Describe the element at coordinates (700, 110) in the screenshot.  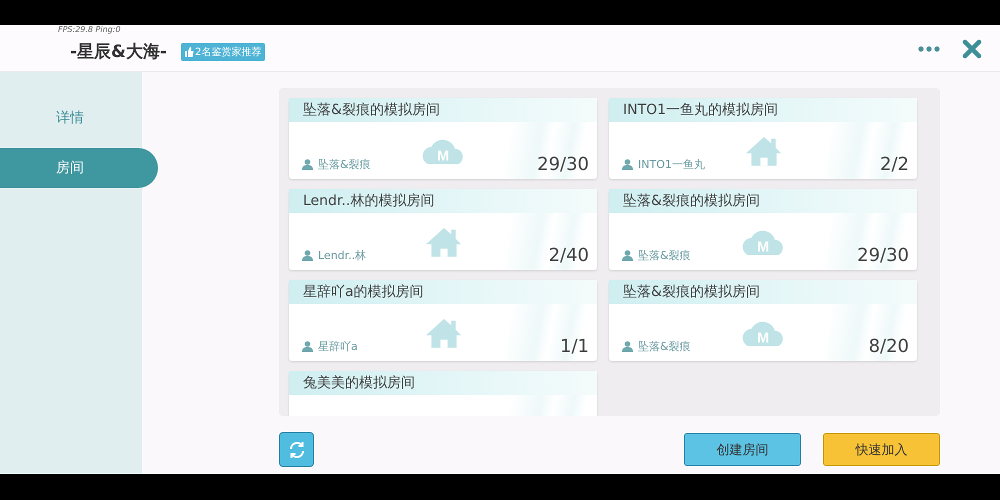
I see `room-name: INTO1一鱼丸的模拟房间` at that location.